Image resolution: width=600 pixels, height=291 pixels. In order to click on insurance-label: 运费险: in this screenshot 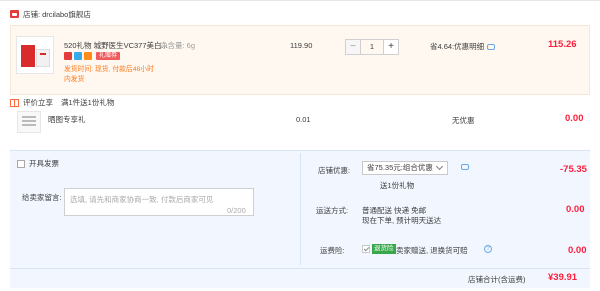, I will do `click(332, 250)`.